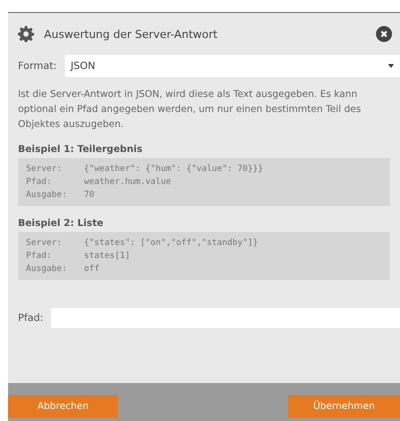 Image resolution: width=400 pixels, height=421 pixels. I want to click on example-heading: Beispiel 1: Teilergebnis, so click(81, 149).